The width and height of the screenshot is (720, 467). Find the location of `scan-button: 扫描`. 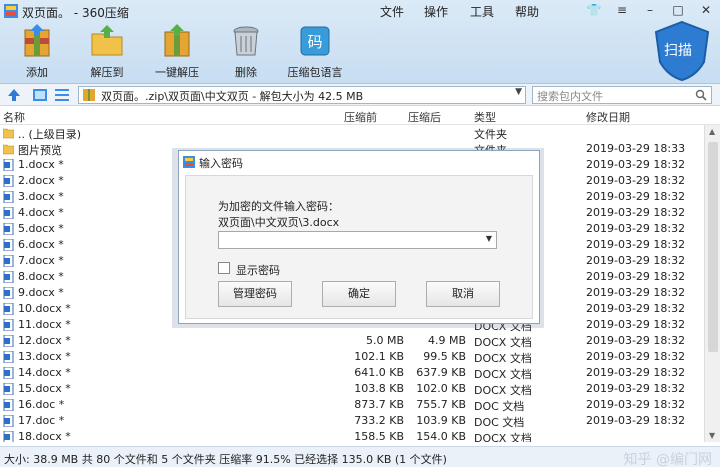

scan-button: 扫描 is located at coordinates (682, 51).